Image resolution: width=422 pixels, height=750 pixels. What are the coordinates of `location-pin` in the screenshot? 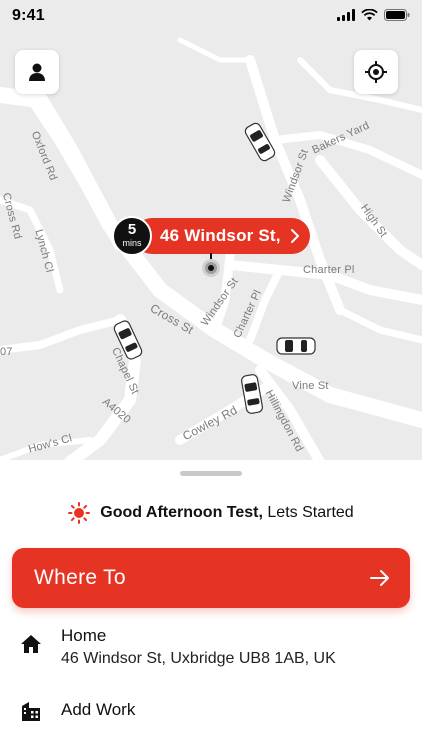 It's located at (211, 268).